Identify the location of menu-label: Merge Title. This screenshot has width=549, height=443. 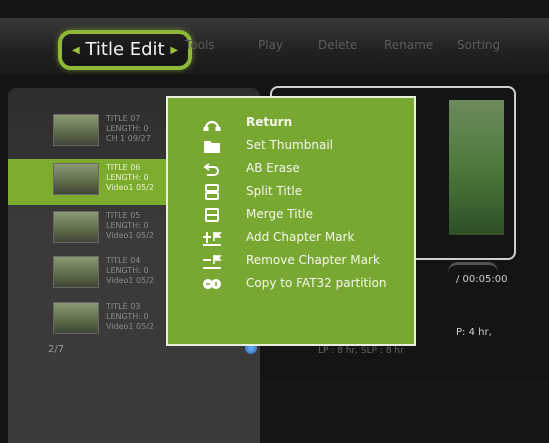
(279, 214).